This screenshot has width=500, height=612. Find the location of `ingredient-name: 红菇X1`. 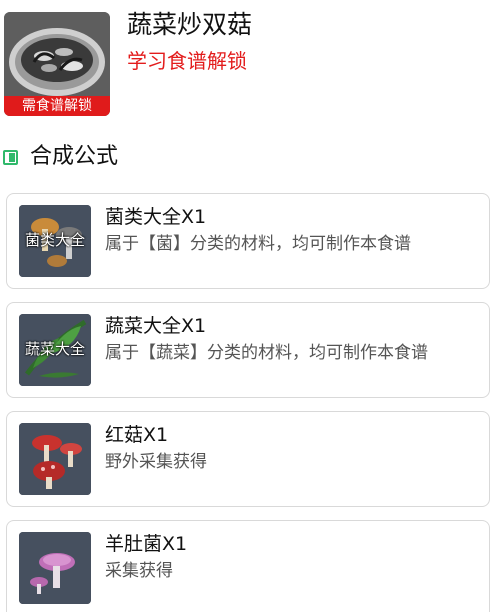

ingredient-name: 红菇X1 is located at coordinates (137, 435).